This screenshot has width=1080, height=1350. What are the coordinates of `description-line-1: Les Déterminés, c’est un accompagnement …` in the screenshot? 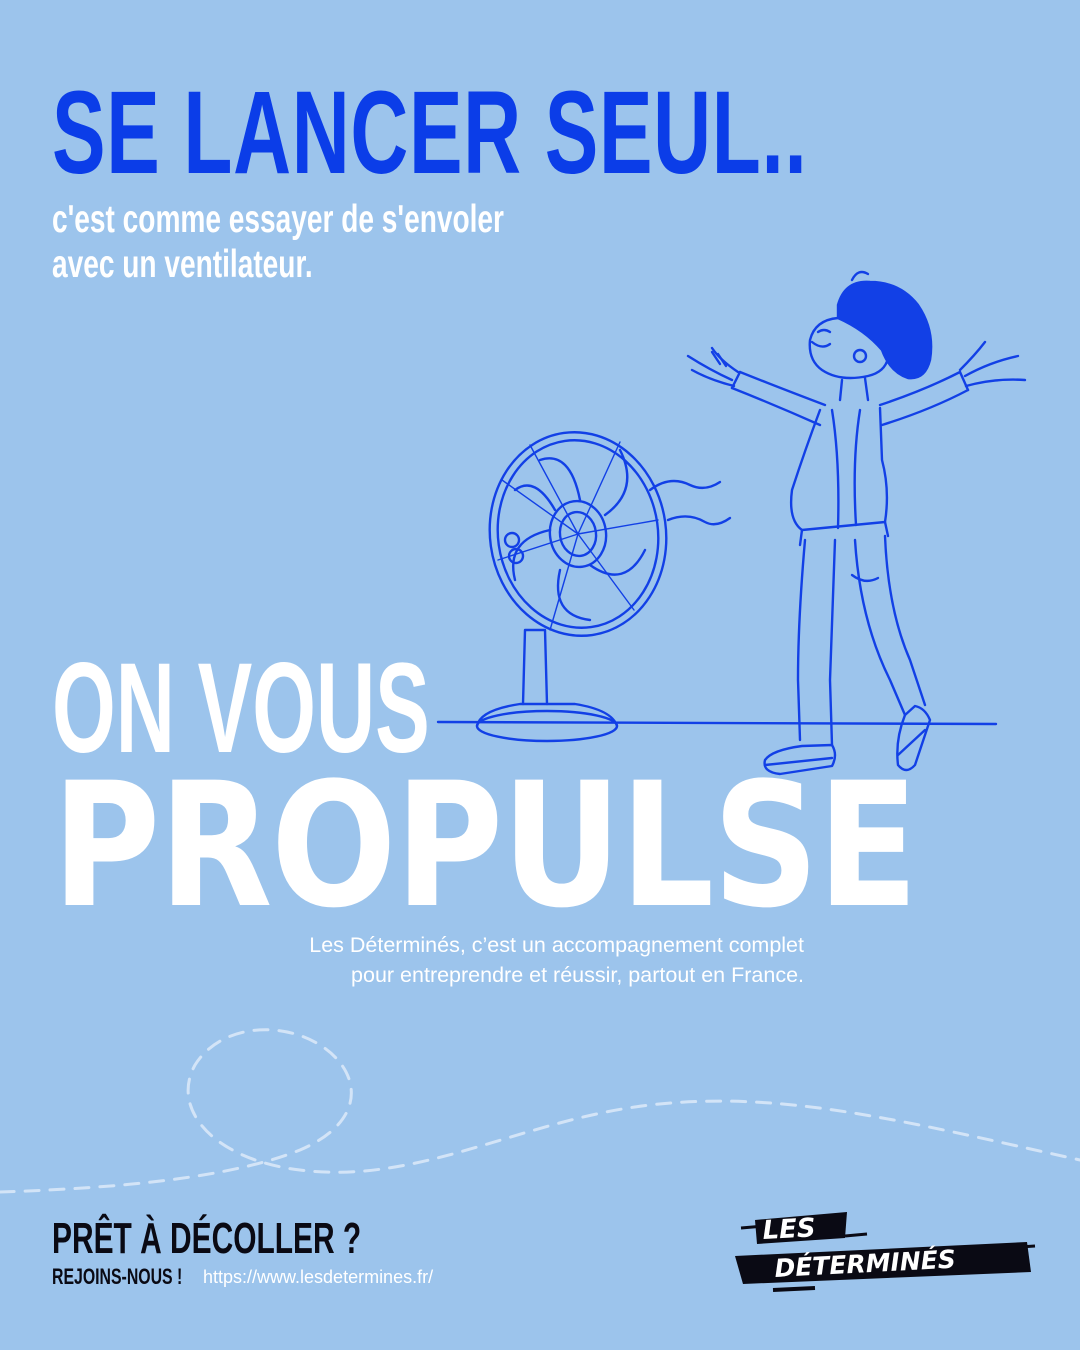 It's located at (556, 945).